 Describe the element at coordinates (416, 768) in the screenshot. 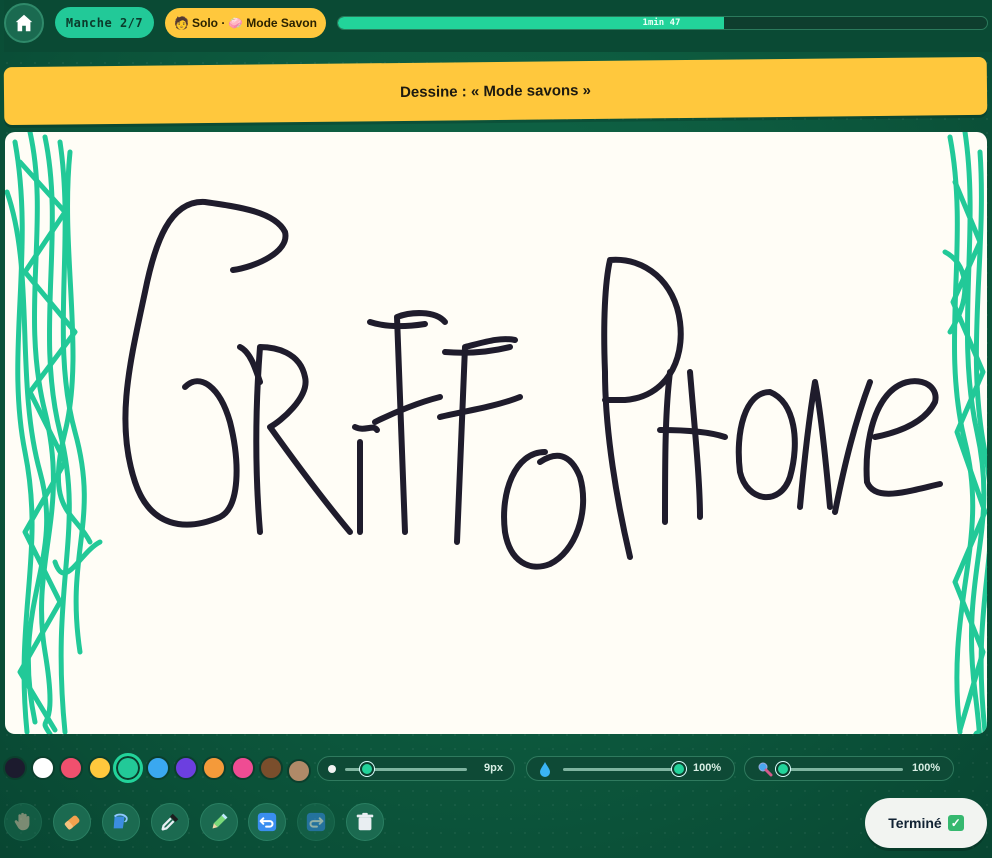

I see `brush-size-slider: 9px` at that location.